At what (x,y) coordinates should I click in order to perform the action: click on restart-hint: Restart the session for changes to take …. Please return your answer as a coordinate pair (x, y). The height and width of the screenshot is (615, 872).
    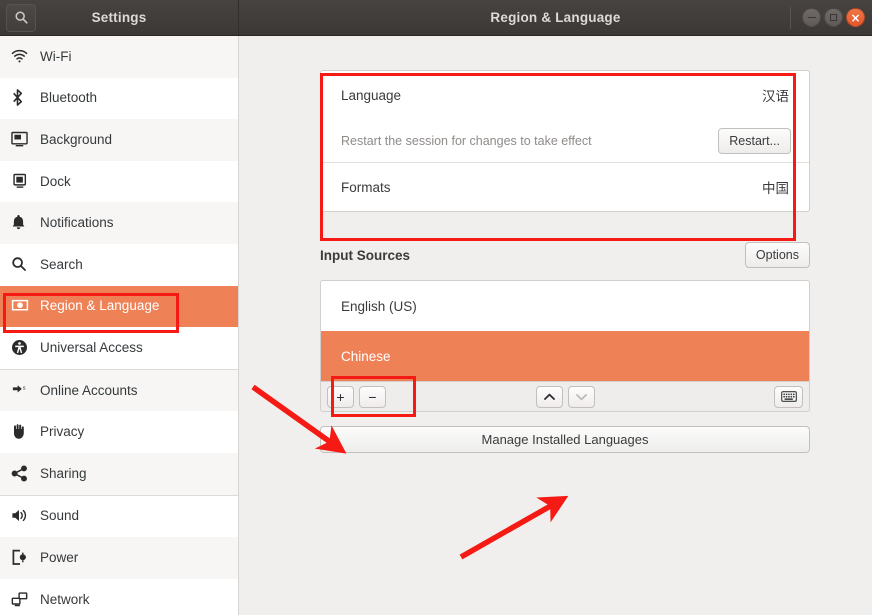
    Looking at the image, I should click on (466, 140).